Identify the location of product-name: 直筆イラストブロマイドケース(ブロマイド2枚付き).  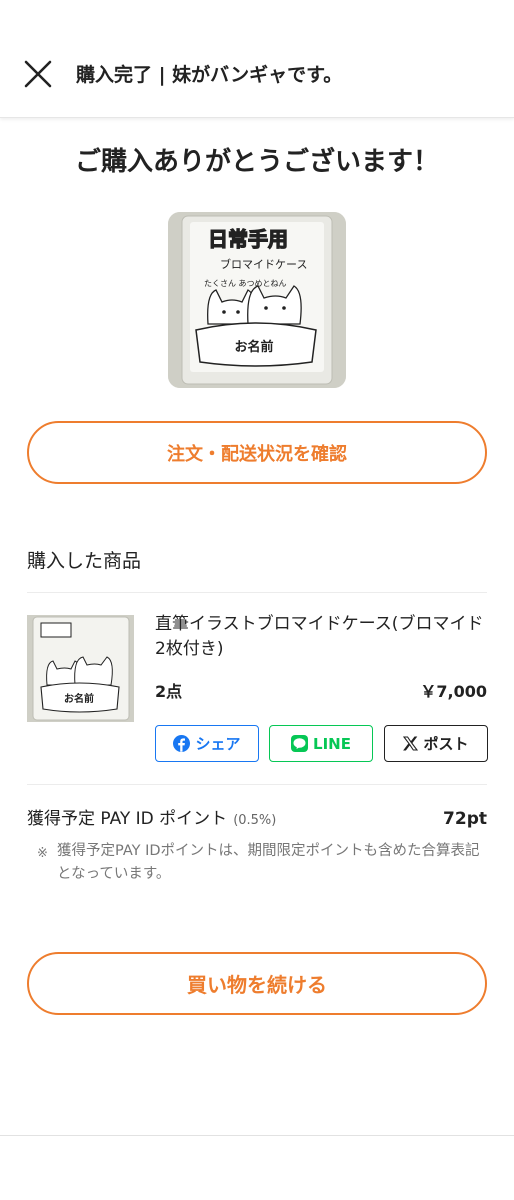
(321, 637).